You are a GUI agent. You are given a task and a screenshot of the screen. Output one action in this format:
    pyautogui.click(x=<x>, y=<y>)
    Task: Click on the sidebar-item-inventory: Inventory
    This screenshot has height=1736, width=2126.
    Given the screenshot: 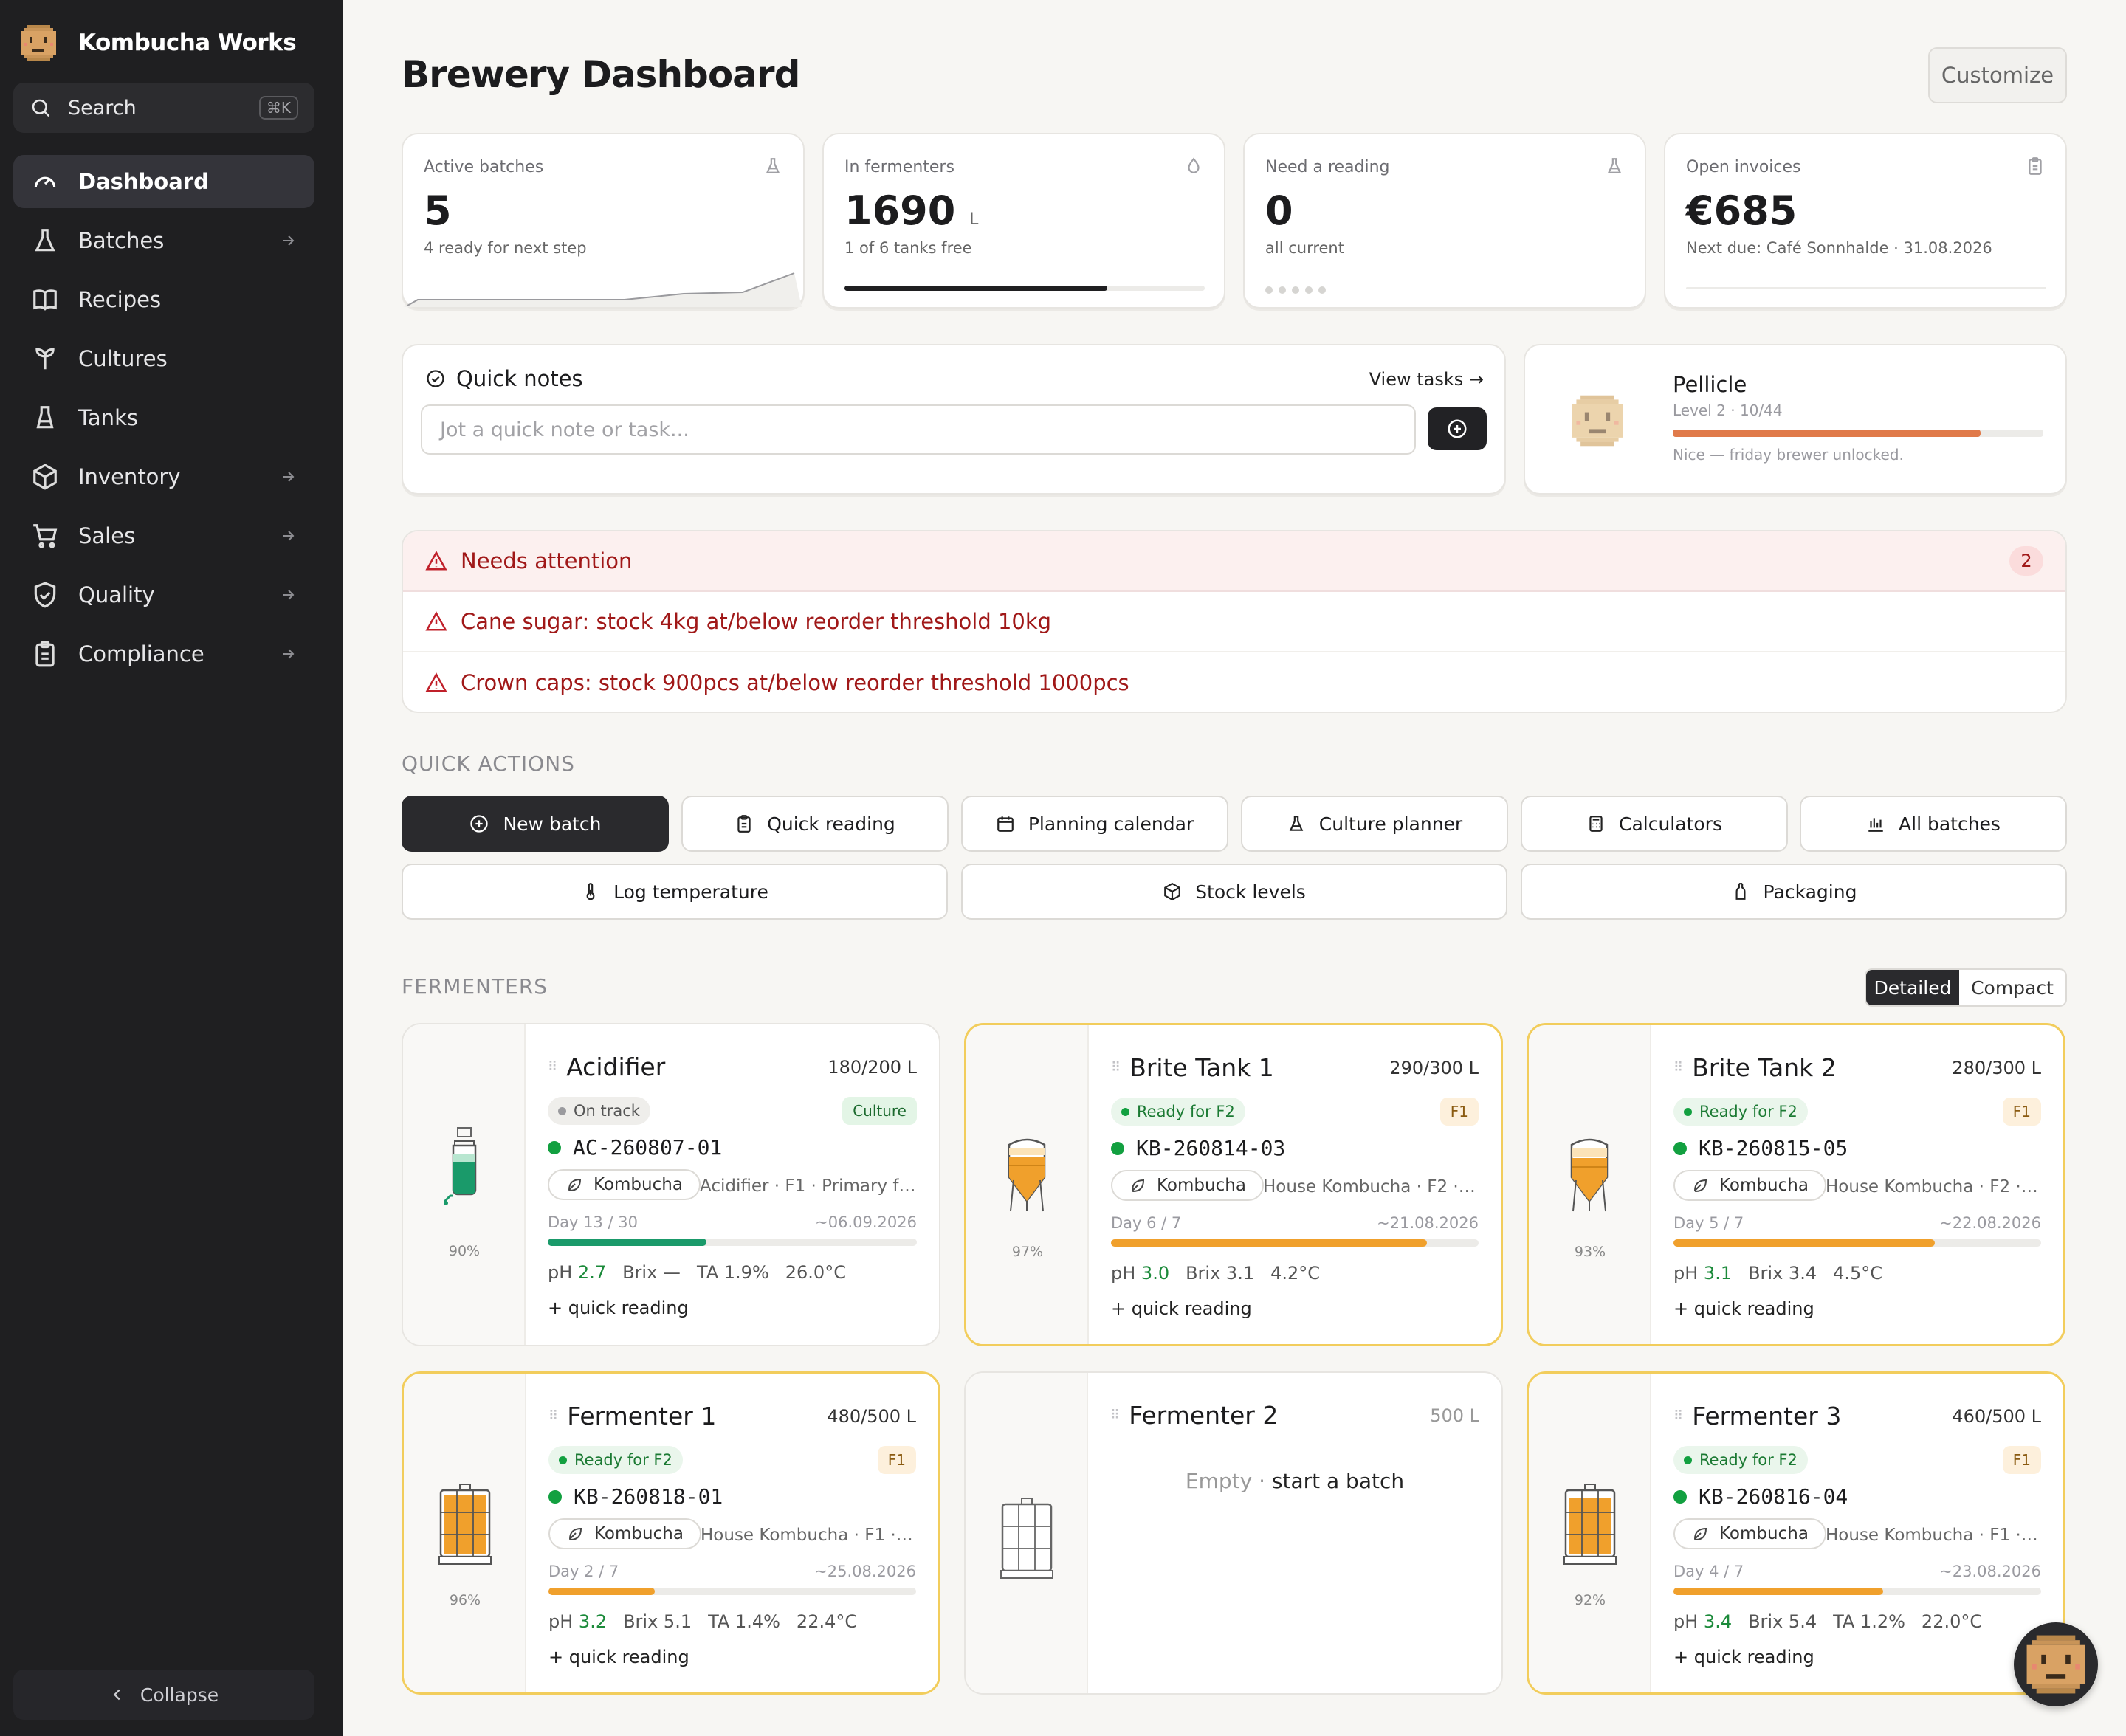 What is the action you would take?
    pyautogui.click(x=163, y=476)
    